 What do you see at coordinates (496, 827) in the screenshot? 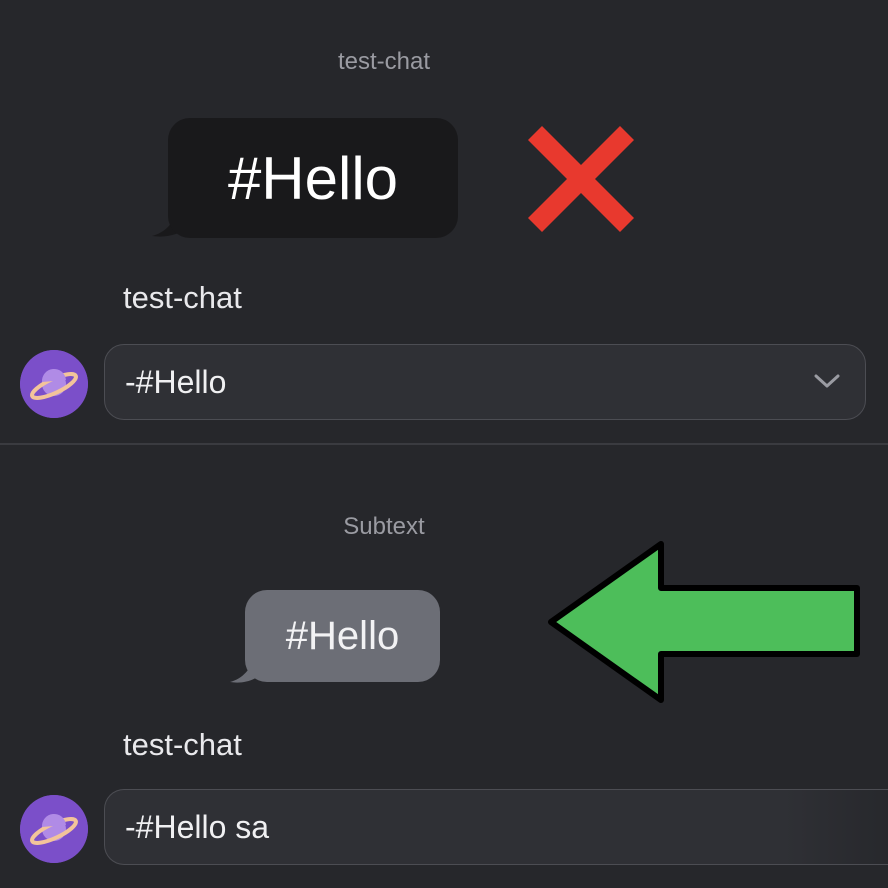
I see `message-text-input: -#Hello sa` at bounding box center [496, 827].